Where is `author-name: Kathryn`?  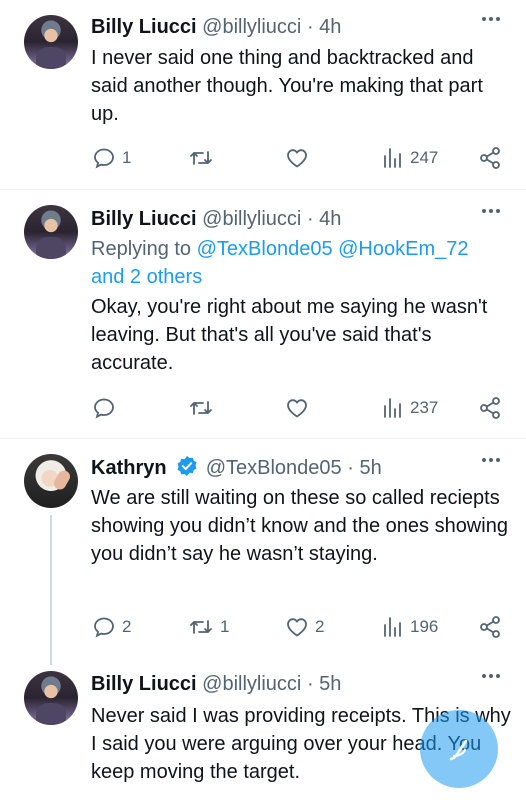
author-name: Kathryn is located at coordinates (129, 468).